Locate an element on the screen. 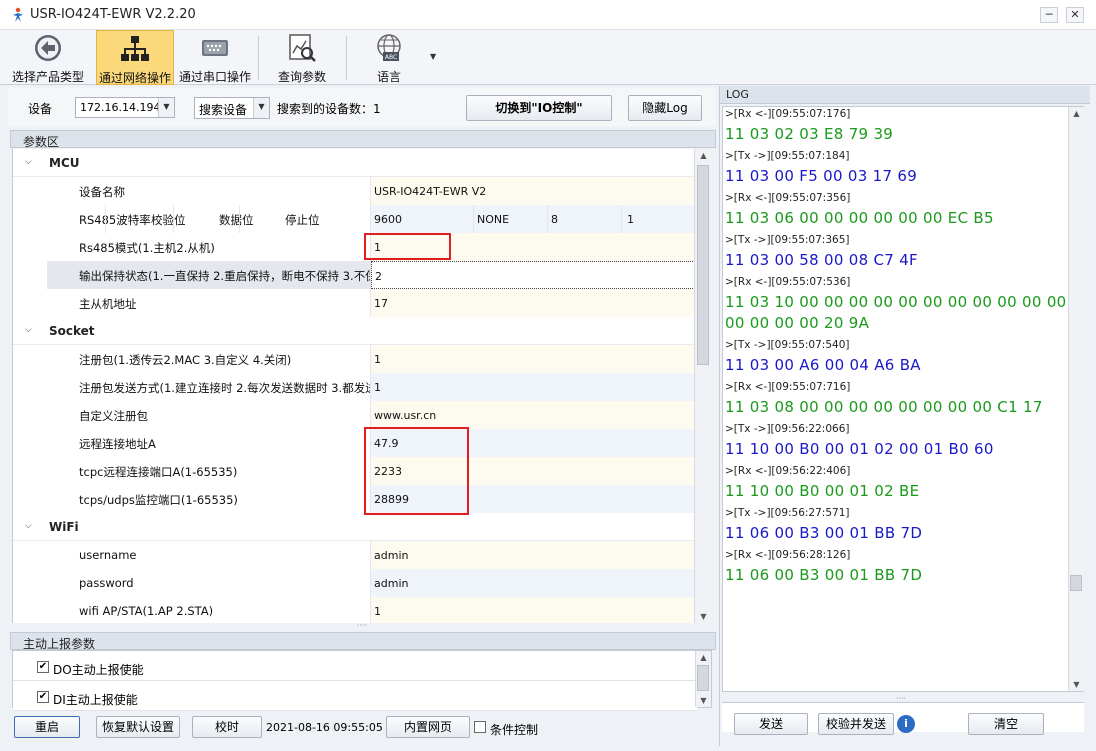  condition-control-checkbox is located at coordinates (480, 727).